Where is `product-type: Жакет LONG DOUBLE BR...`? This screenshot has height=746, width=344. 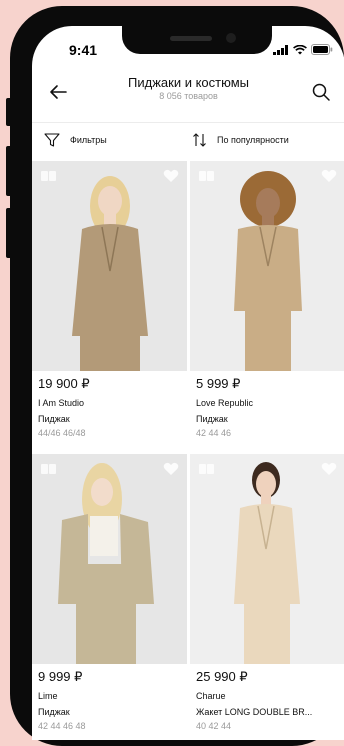 product-type: Жакет LONG DOUBLE BR... is located at coordinates (254, 712).